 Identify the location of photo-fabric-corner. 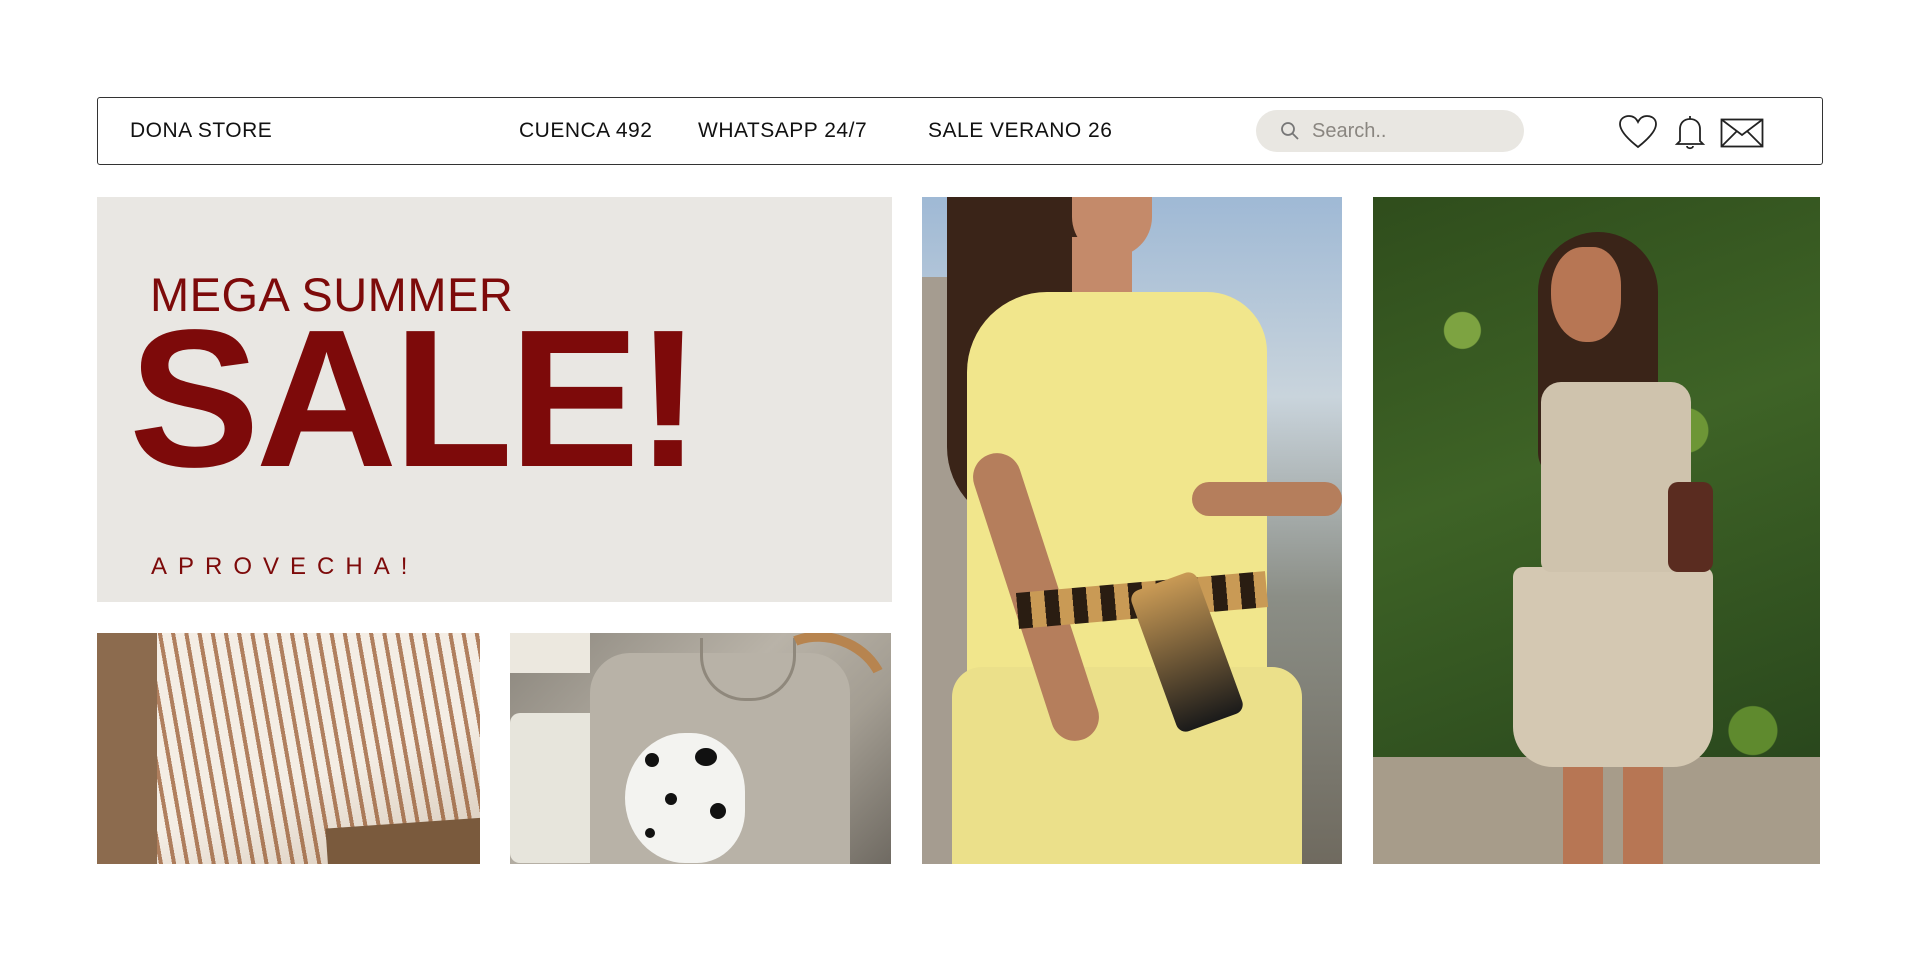
(550, 653).